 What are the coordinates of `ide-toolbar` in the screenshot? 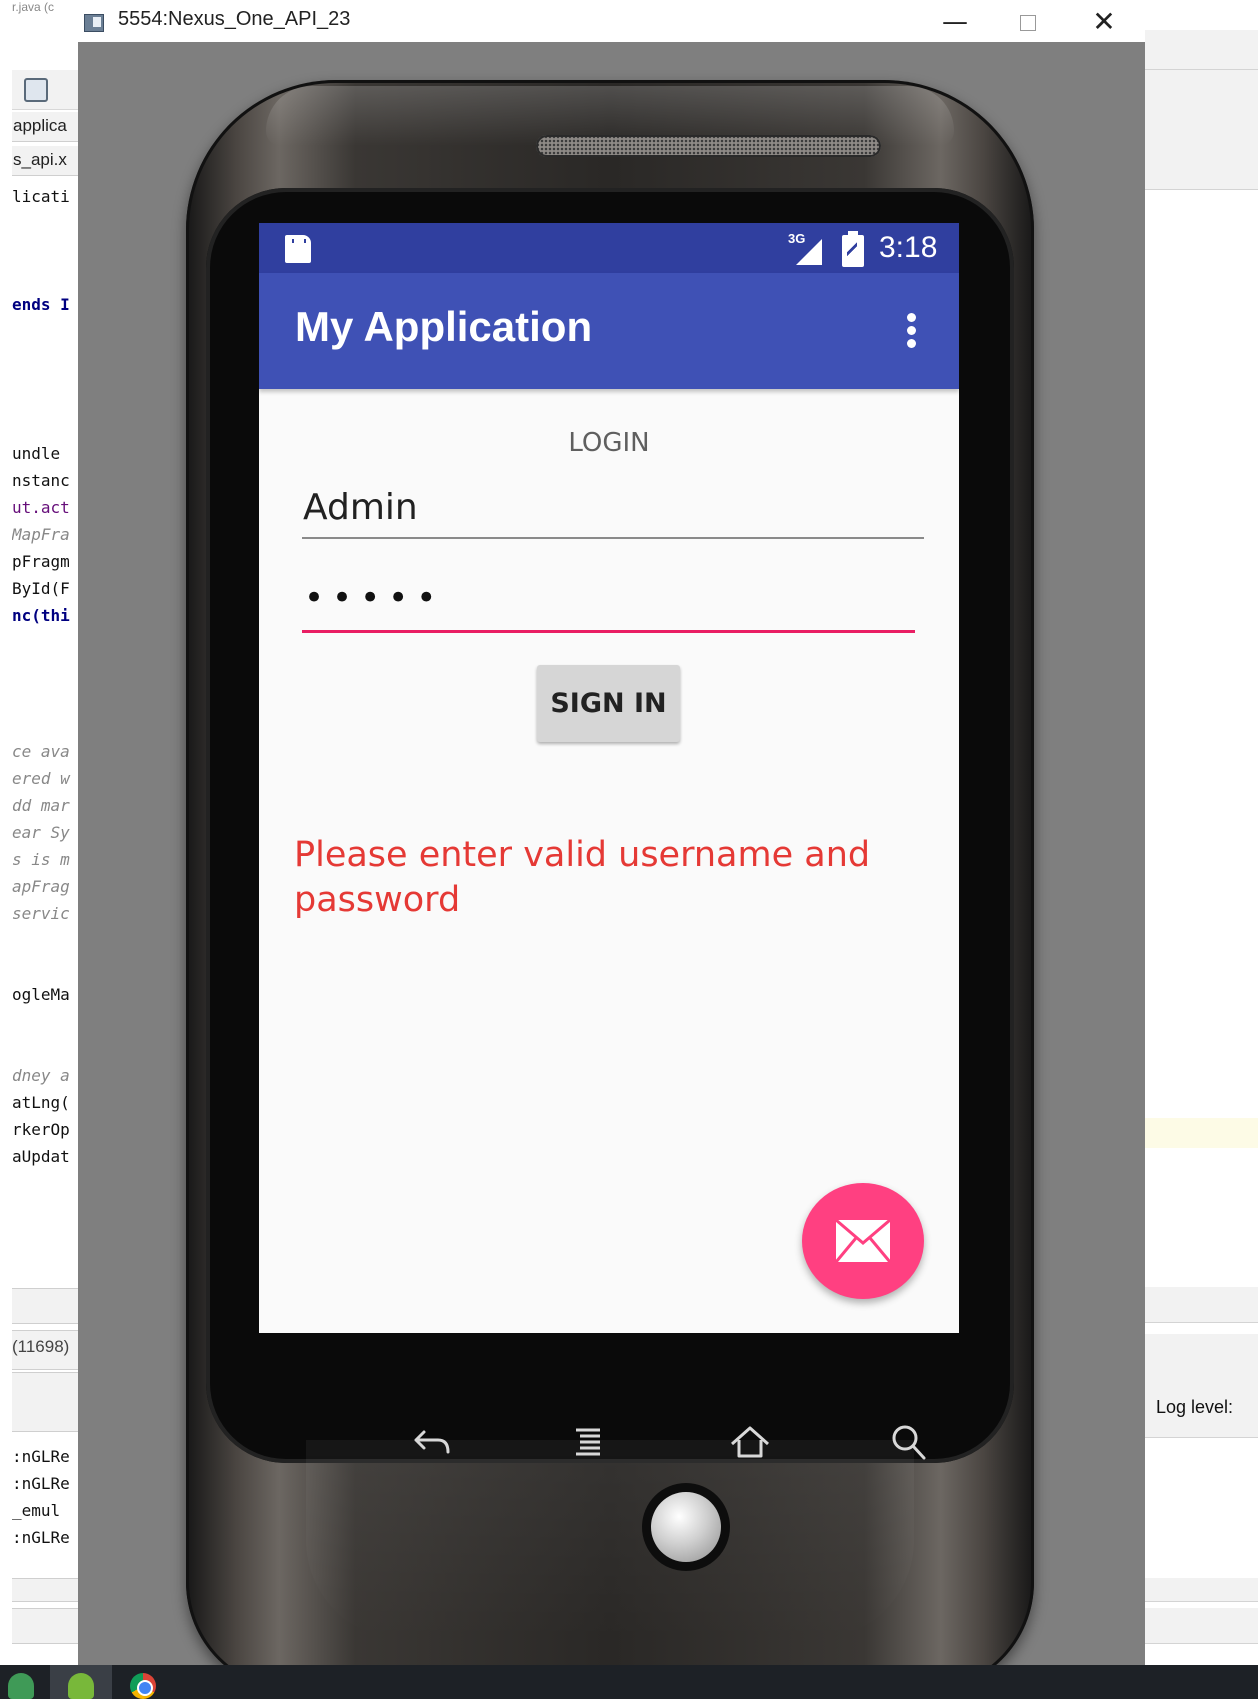 It's located at (48, 90).